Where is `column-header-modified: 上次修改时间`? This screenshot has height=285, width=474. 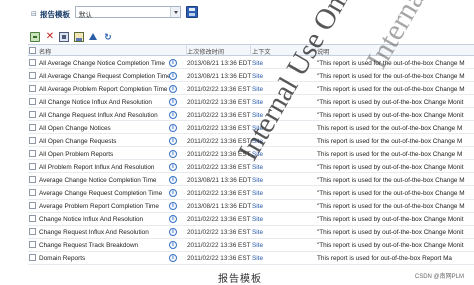 column-header-modified: 上次修改时间 is located at coordinates (205, 51).